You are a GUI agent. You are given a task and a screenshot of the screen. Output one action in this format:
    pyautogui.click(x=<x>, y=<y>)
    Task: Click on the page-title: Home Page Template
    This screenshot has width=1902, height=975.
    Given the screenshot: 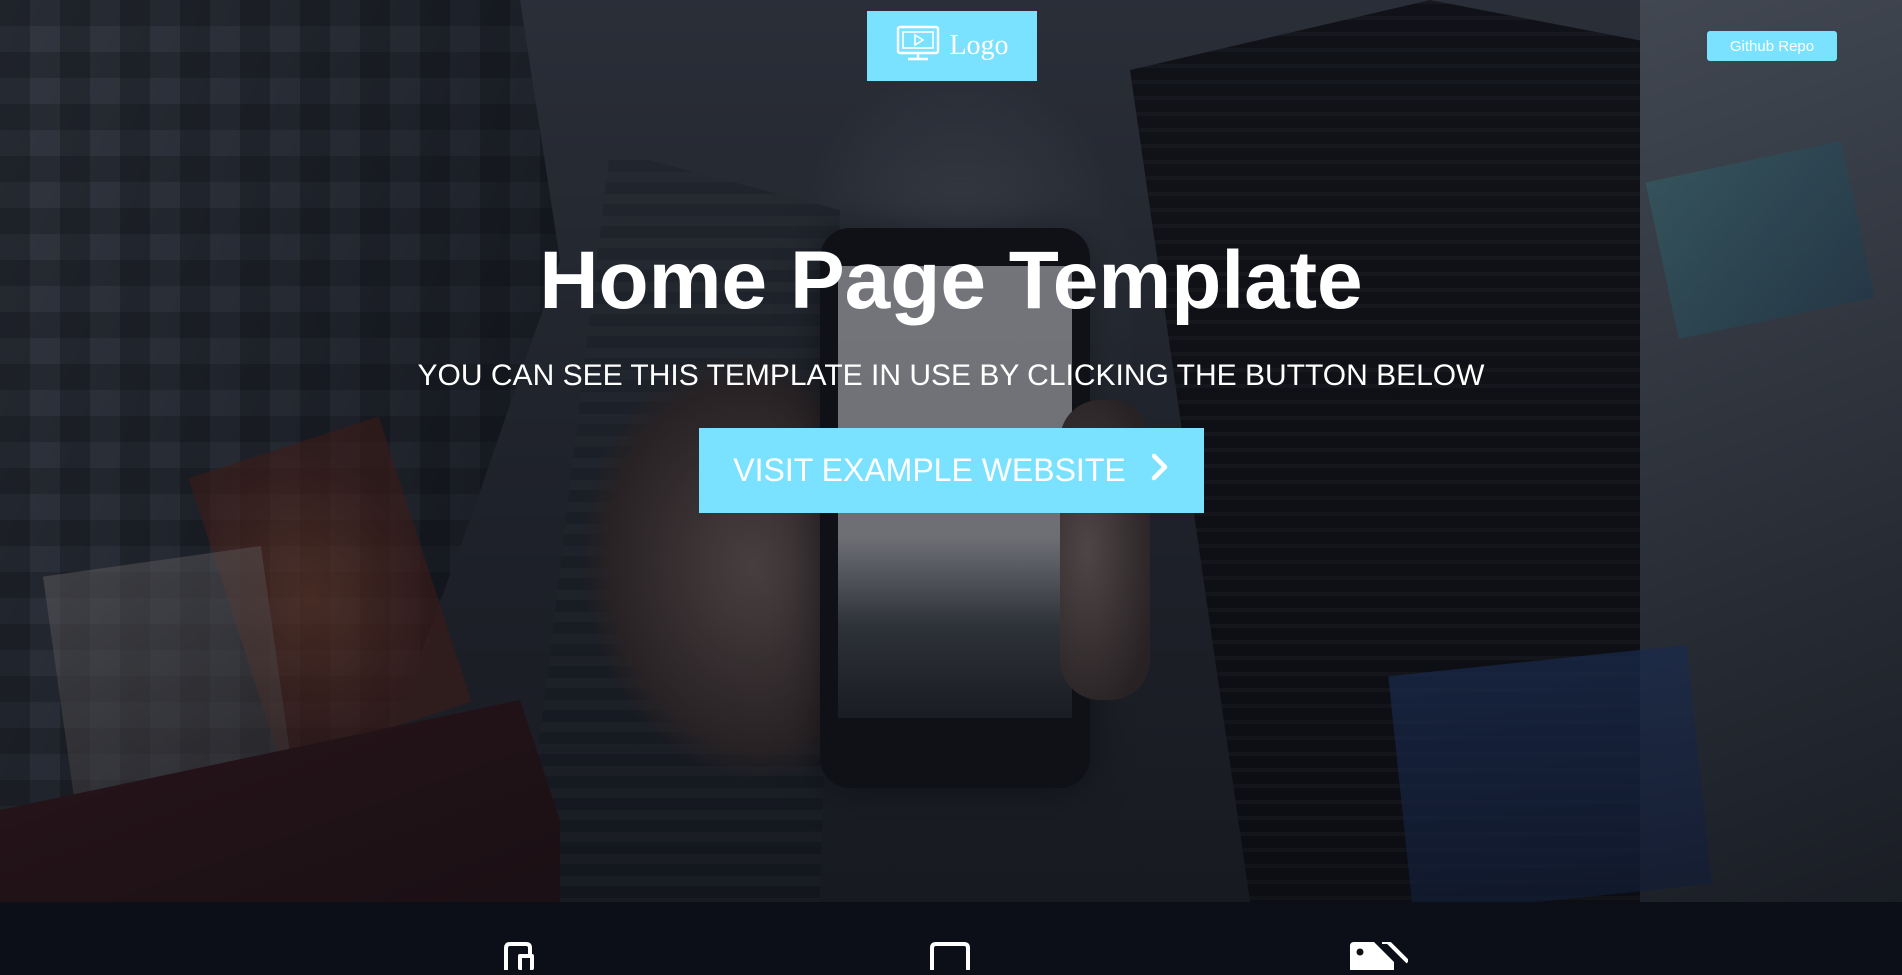 What is the action you would take?
    pyautogui.click(x=951, y=280)
    